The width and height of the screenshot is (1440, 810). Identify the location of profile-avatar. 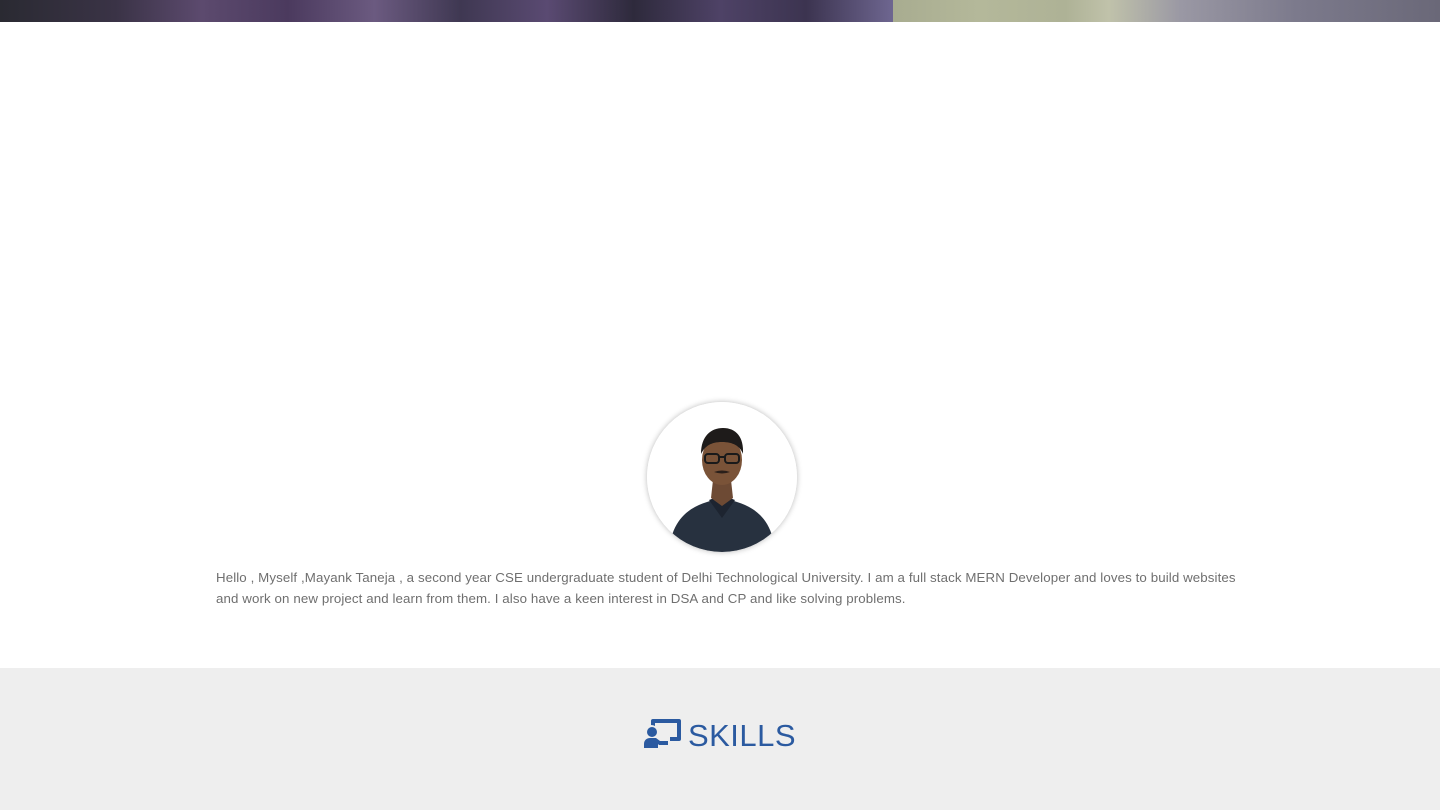
(722, 477).